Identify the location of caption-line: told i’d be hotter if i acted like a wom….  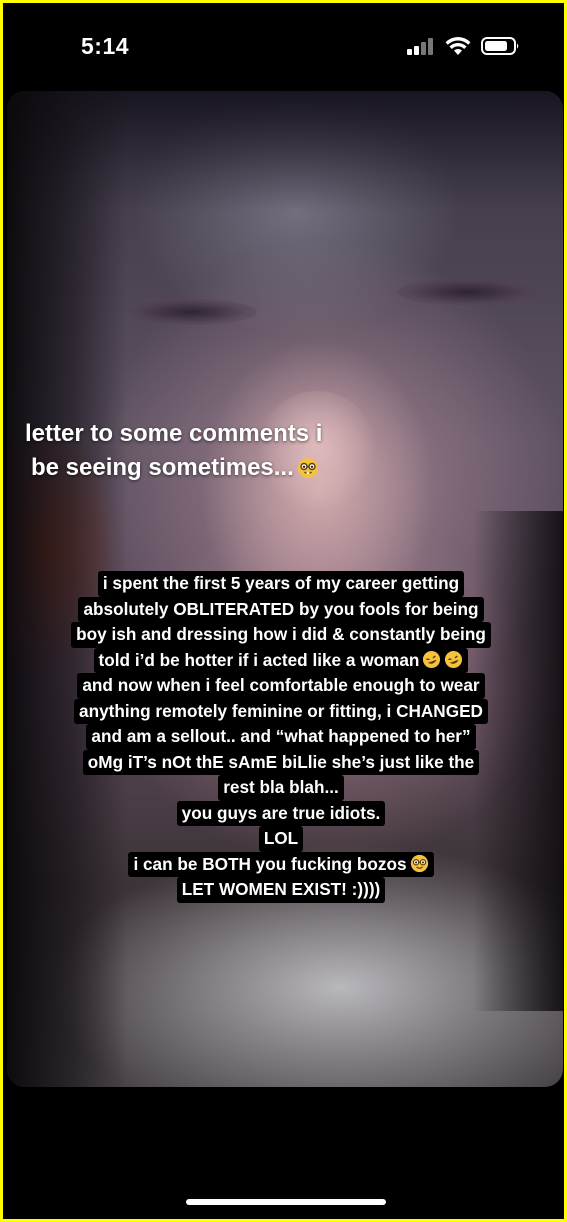
(281, 660).